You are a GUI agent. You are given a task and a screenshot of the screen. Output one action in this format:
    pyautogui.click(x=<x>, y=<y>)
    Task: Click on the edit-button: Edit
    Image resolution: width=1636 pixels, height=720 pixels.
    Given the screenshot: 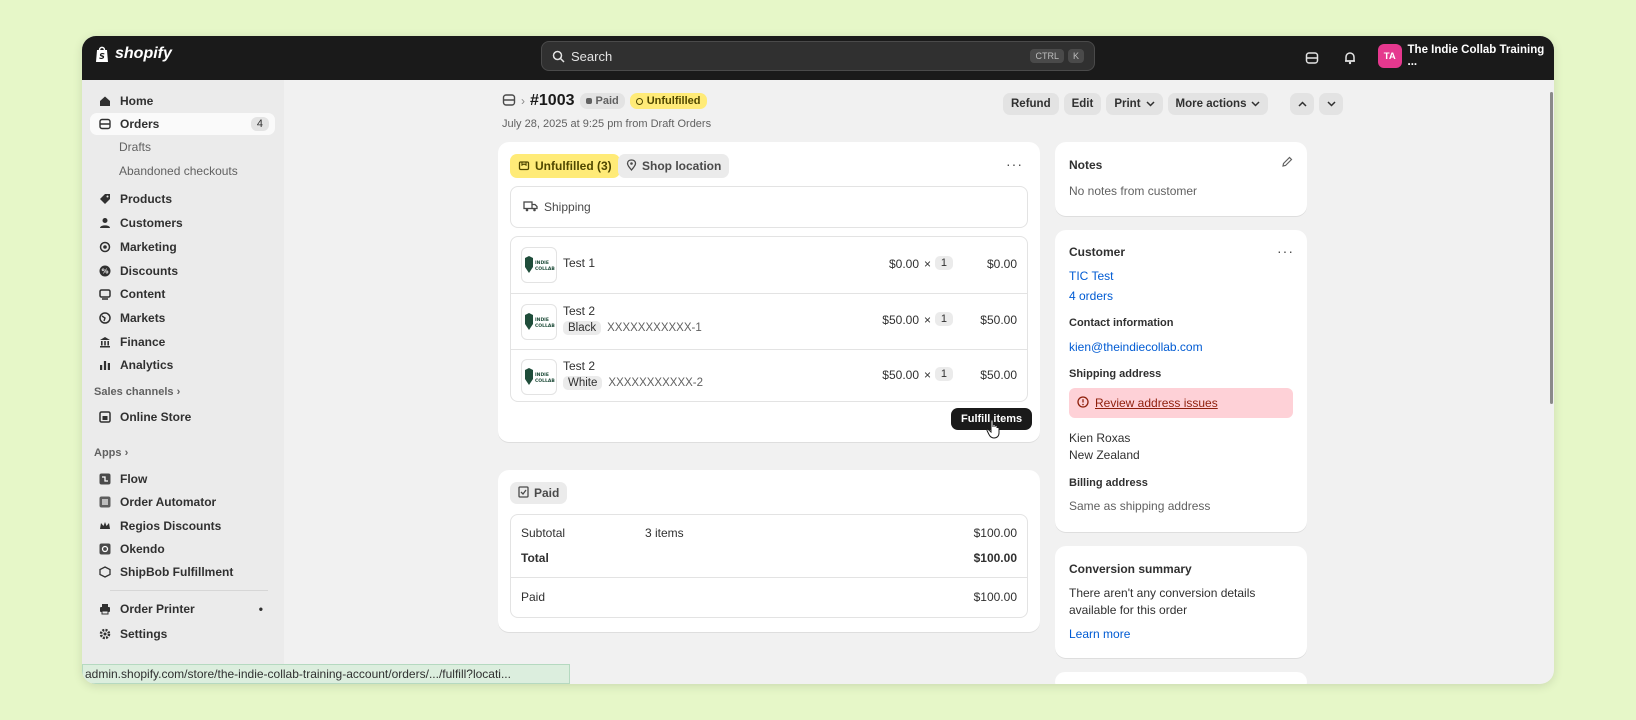 What is the action you would take?
    pyautogui.click(x=1082, y=104)
    